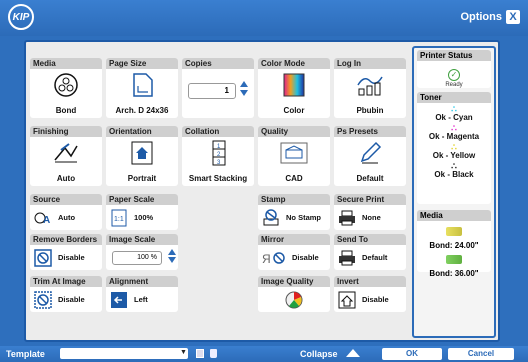 Image resolution: width=528 pixels, height=362 pixels. Describe the element at coordinates (353, 353) in the screenshot. I see `chevron-up-icon` at that location.